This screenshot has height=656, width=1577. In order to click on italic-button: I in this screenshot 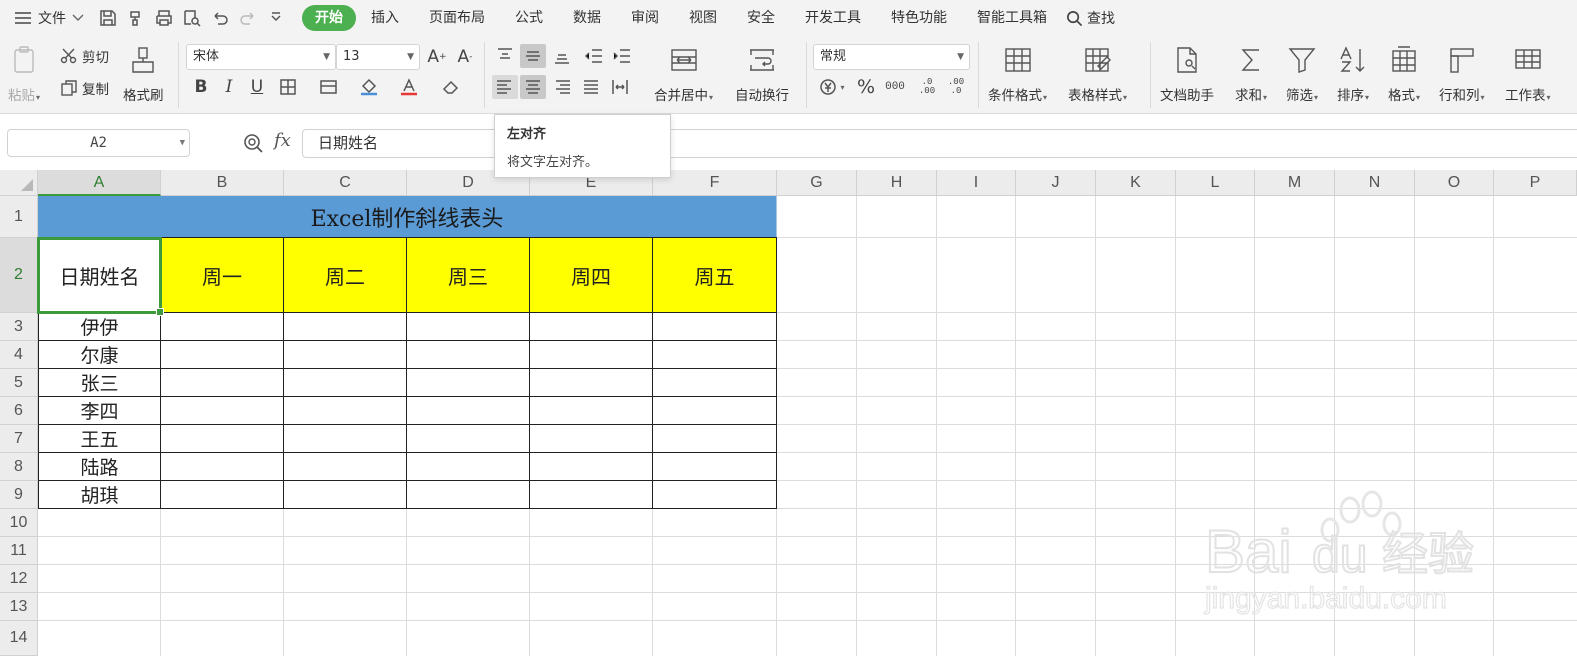, I will do `click(229, 87)`.